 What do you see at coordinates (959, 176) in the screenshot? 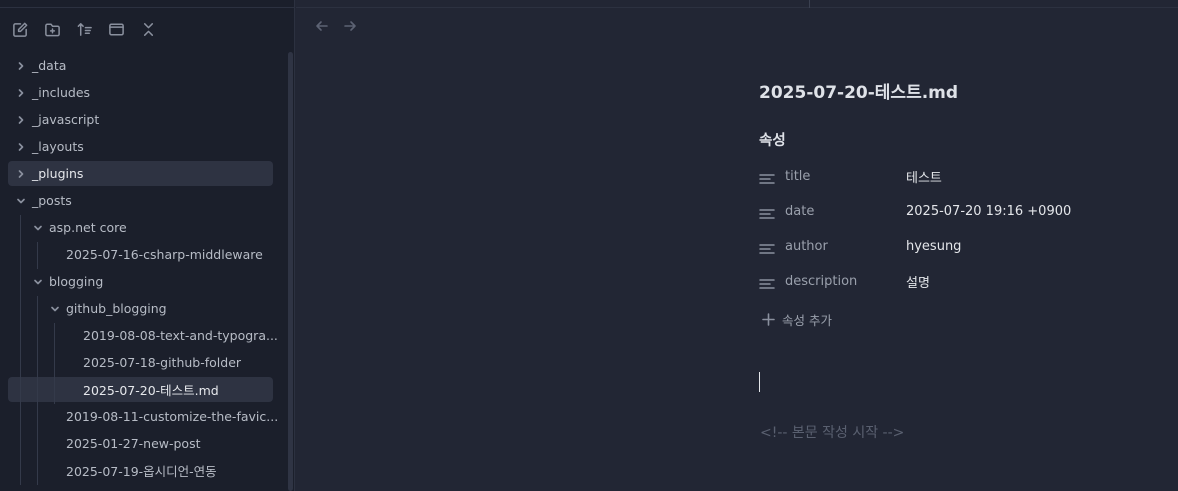
I see `property-row: title 테스트` at bounding box center [959, 176].